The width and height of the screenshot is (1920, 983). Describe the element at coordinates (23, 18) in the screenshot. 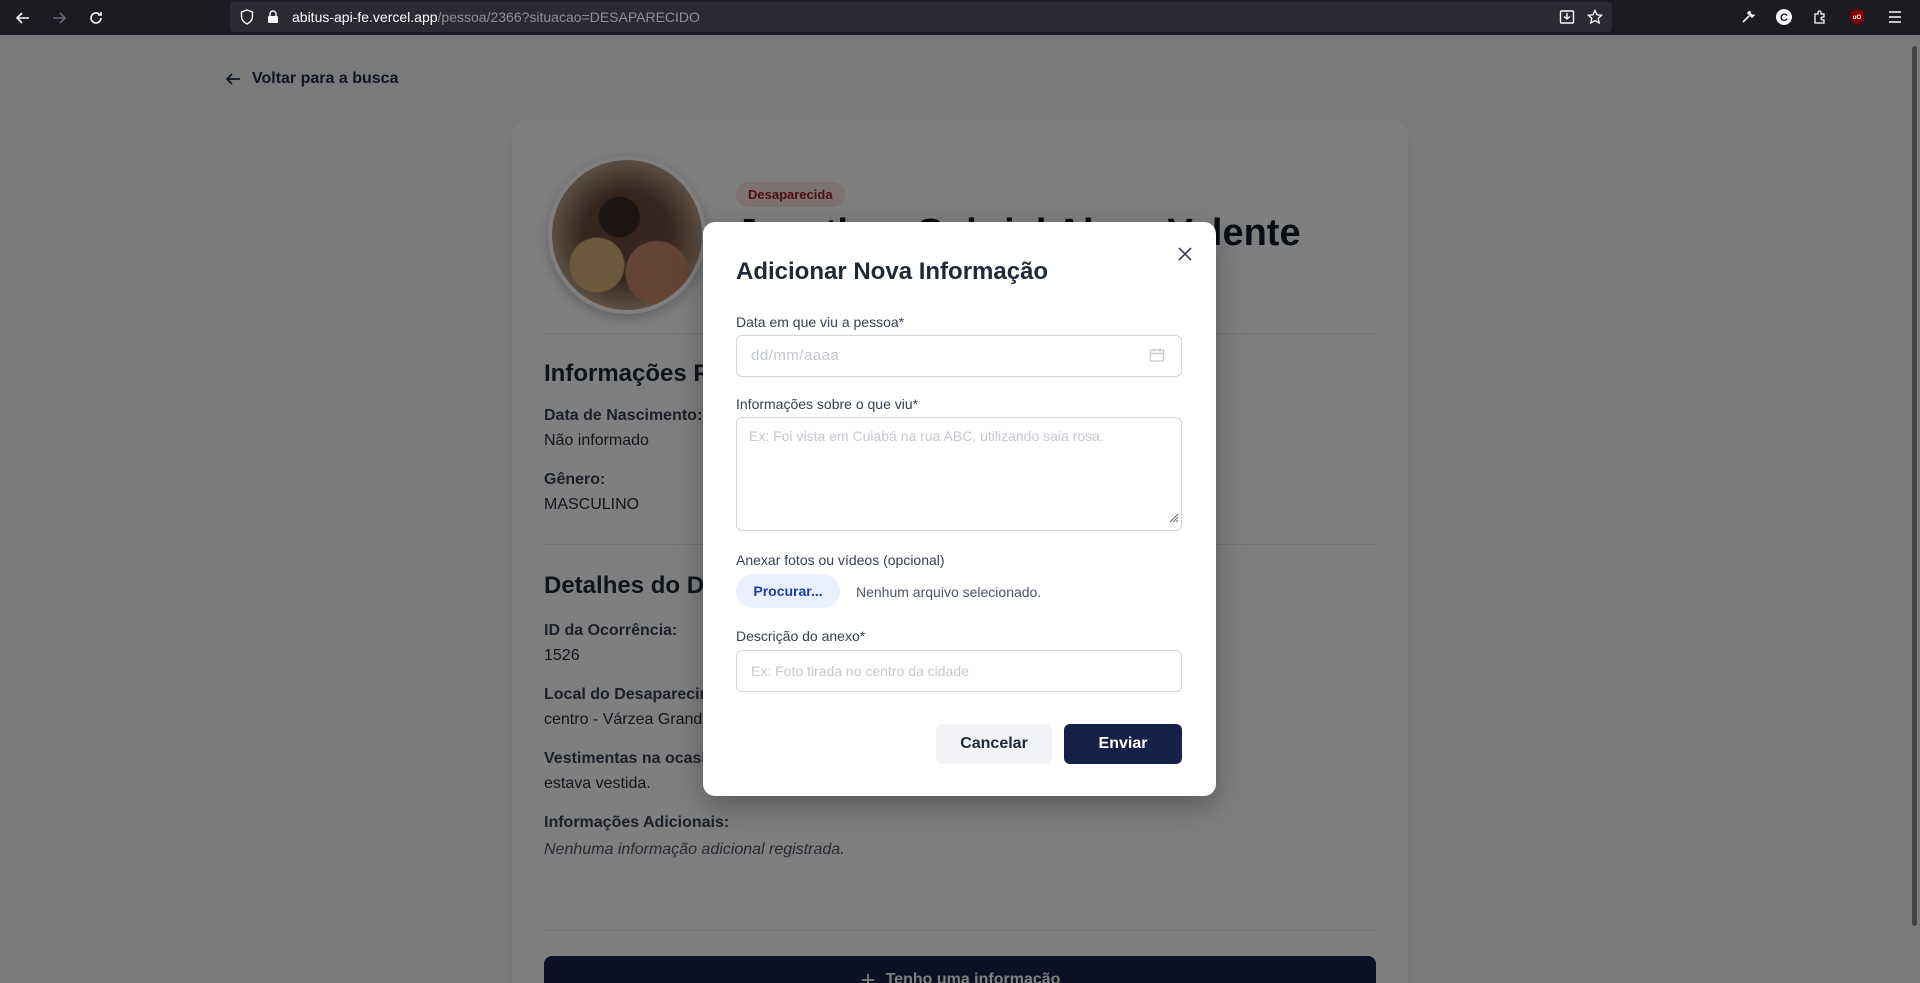

I see `back-arrow-icon` at that location.